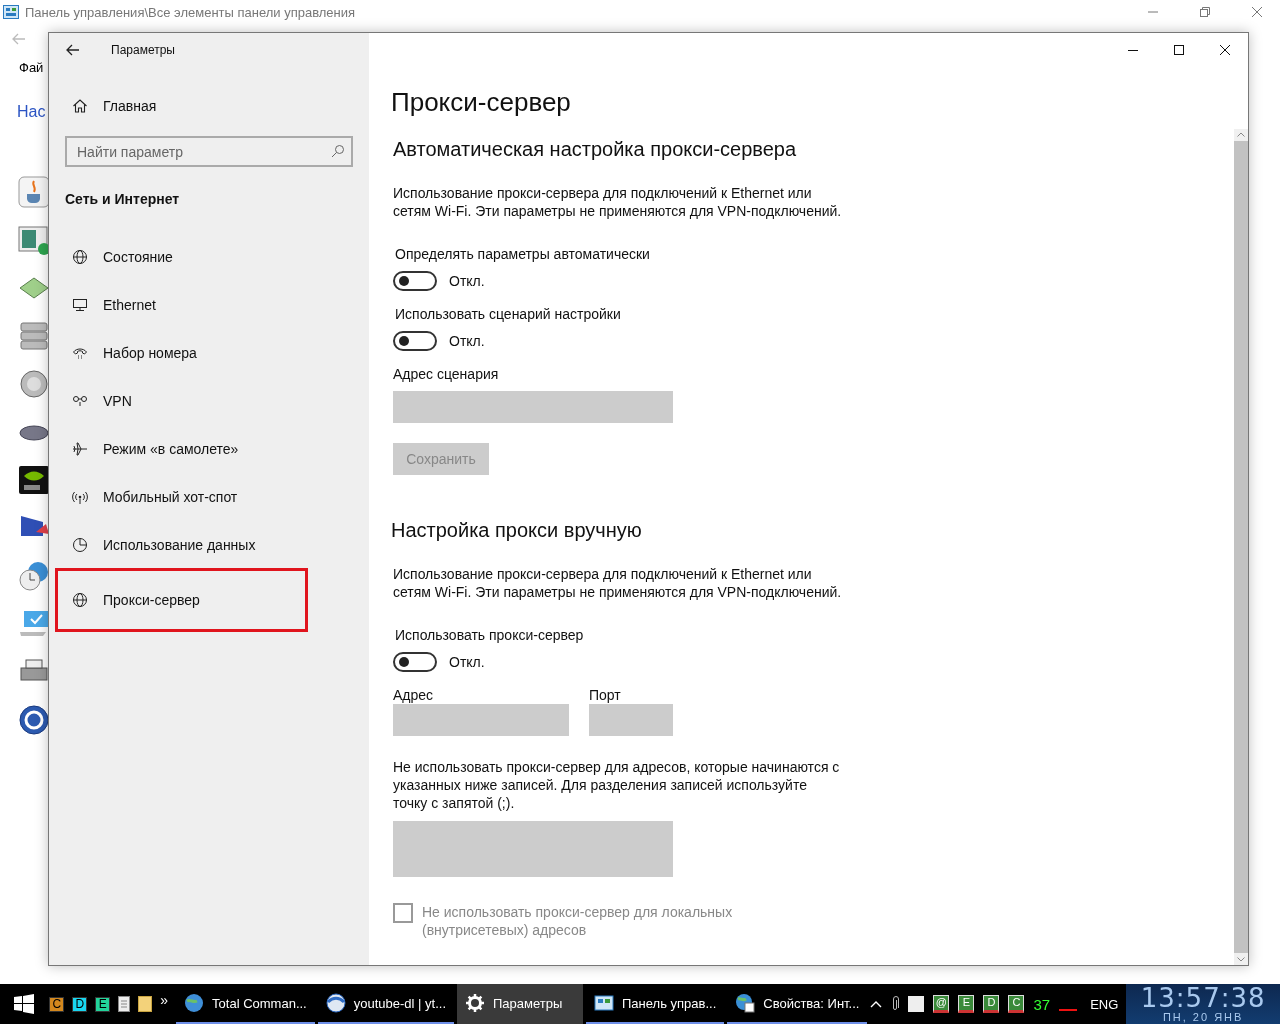  What do you see at coordinates (181, 600) in the screenshot?
I see `nav-item: Прокси-сервер` at bounding box center [181, 600].